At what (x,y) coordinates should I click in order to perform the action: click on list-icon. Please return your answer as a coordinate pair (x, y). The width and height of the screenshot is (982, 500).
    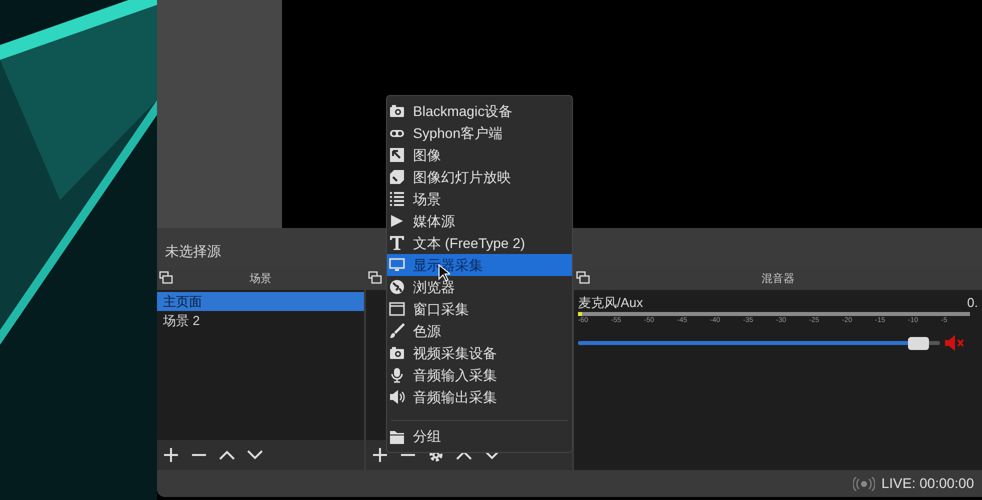
    Looking at the image, I should click on (397, 199).